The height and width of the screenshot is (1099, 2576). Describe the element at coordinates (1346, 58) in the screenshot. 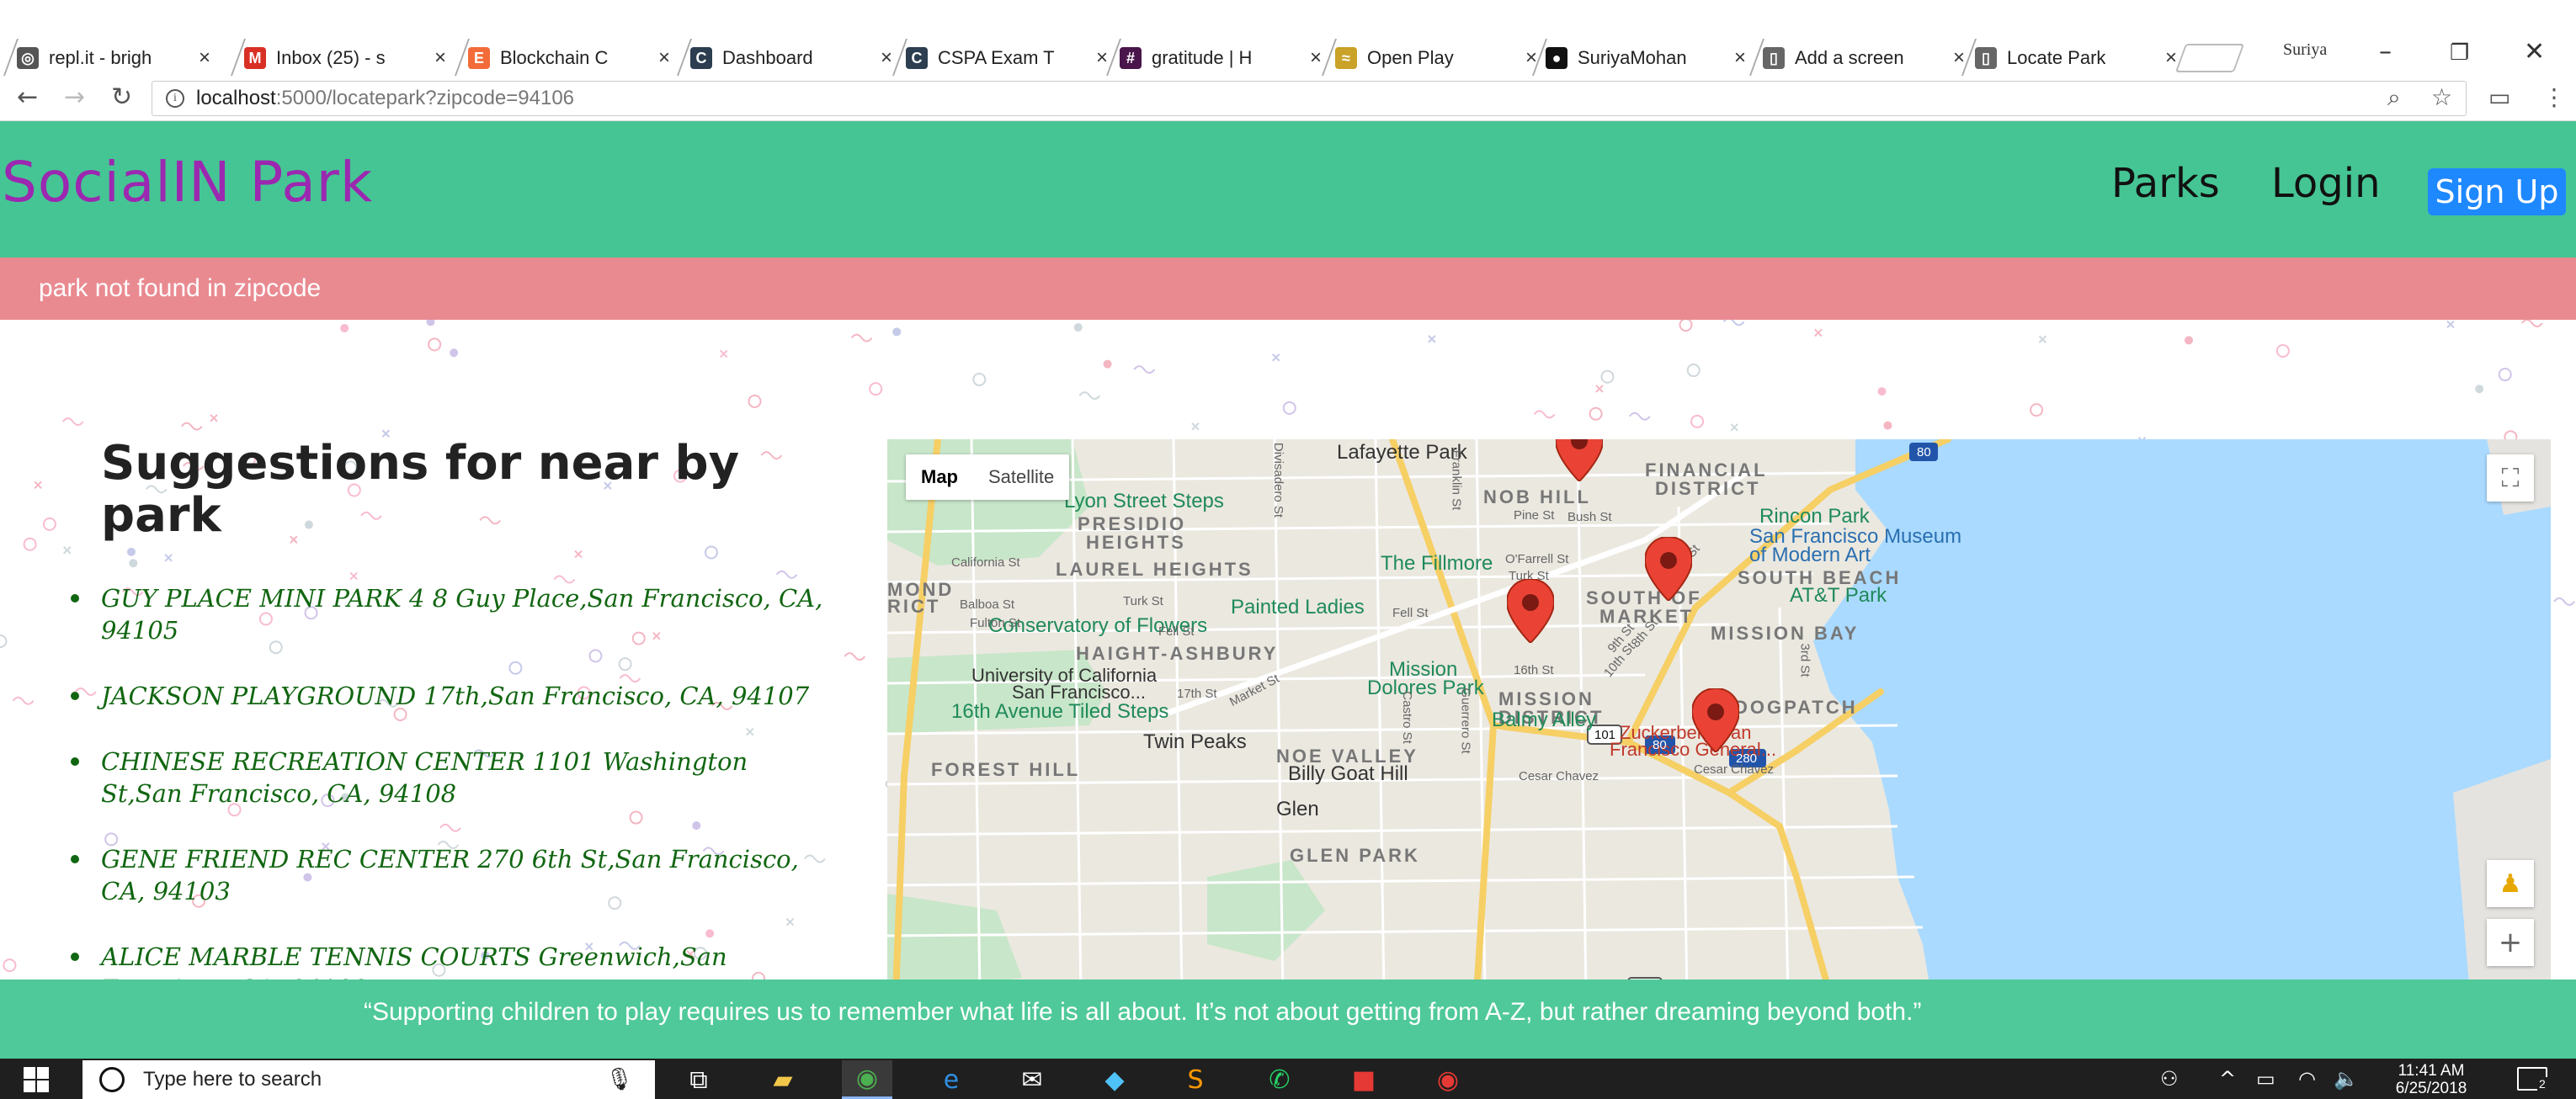

I see `openplay-icon: ≈` at that location.